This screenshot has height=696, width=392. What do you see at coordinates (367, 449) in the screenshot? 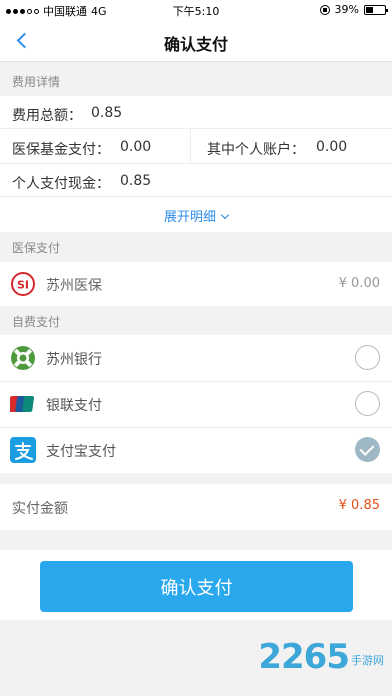
I see `radio-button-checked` at bounding box center [367, 449].